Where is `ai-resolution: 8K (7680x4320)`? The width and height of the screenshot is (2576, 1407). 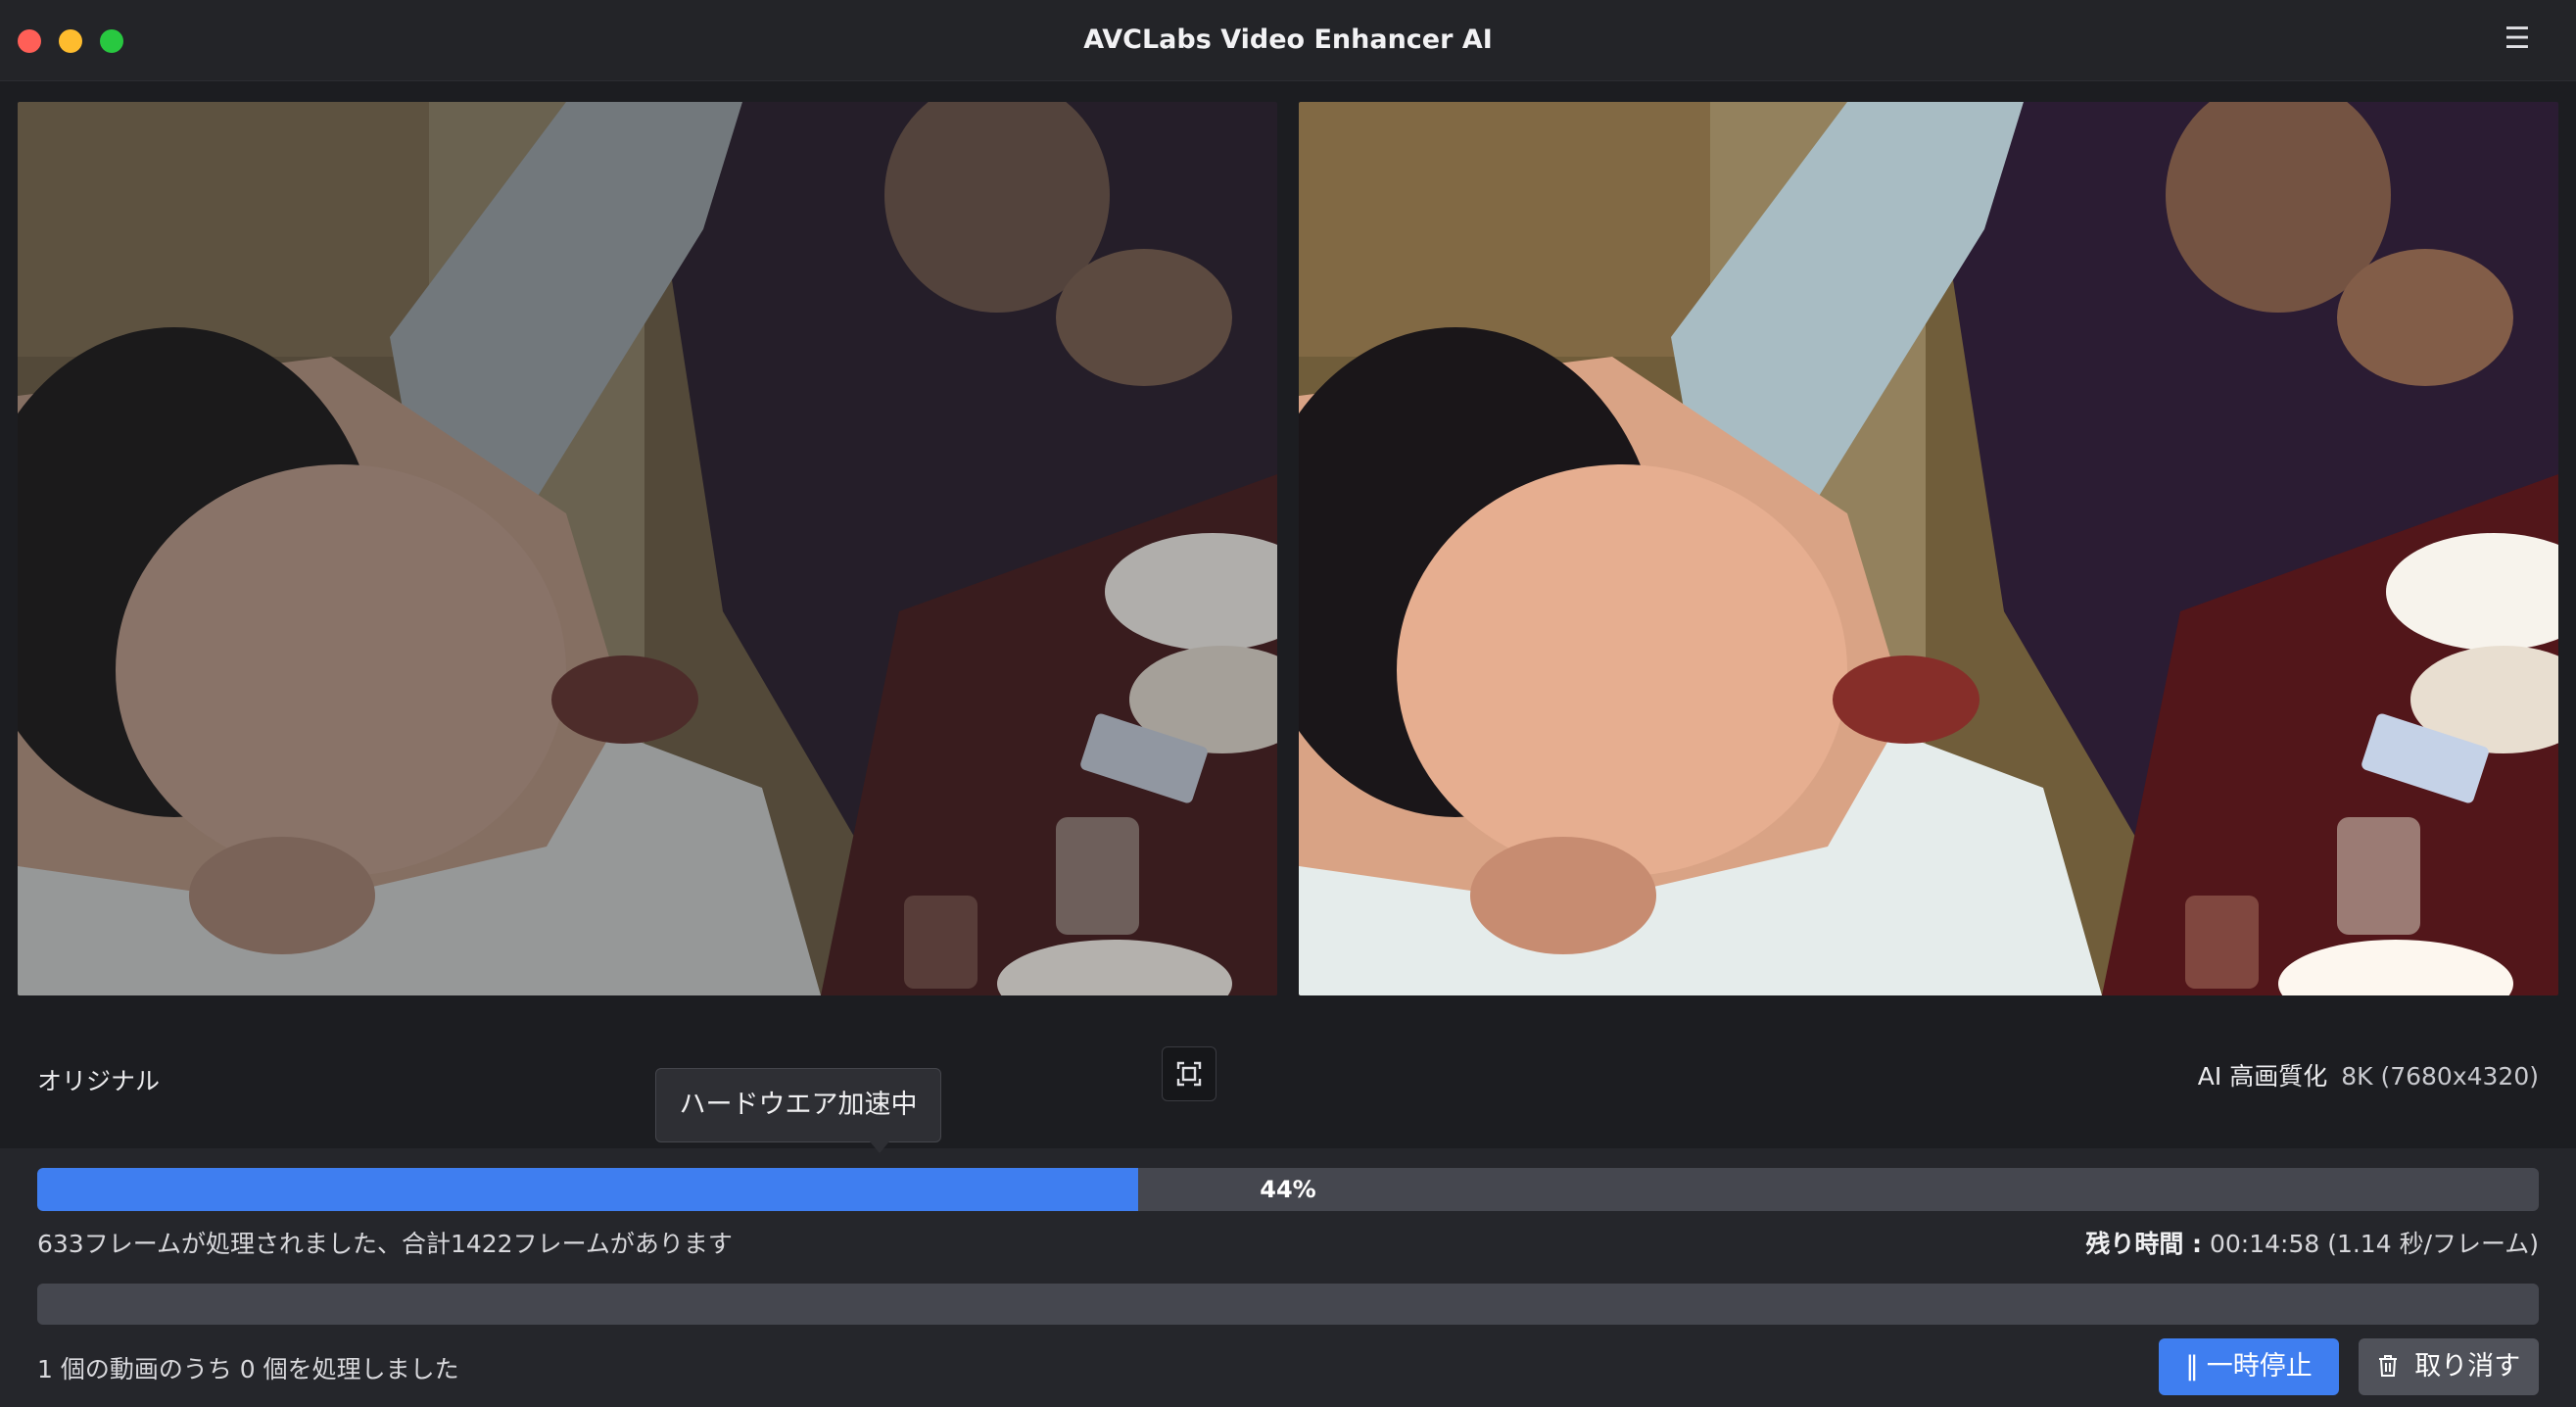
ai-resolution: 8K (7680x4320) is located at coordinates (2440, 1076).